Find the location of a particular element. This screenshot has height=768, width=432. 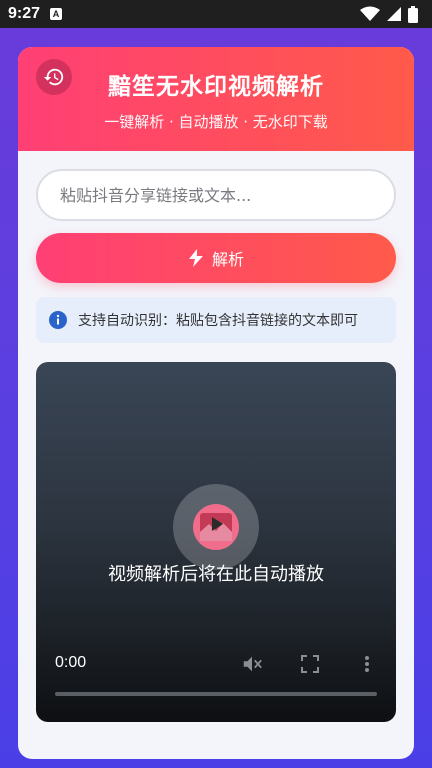

parse-button: 解析 is located at coordinates (216, 258).